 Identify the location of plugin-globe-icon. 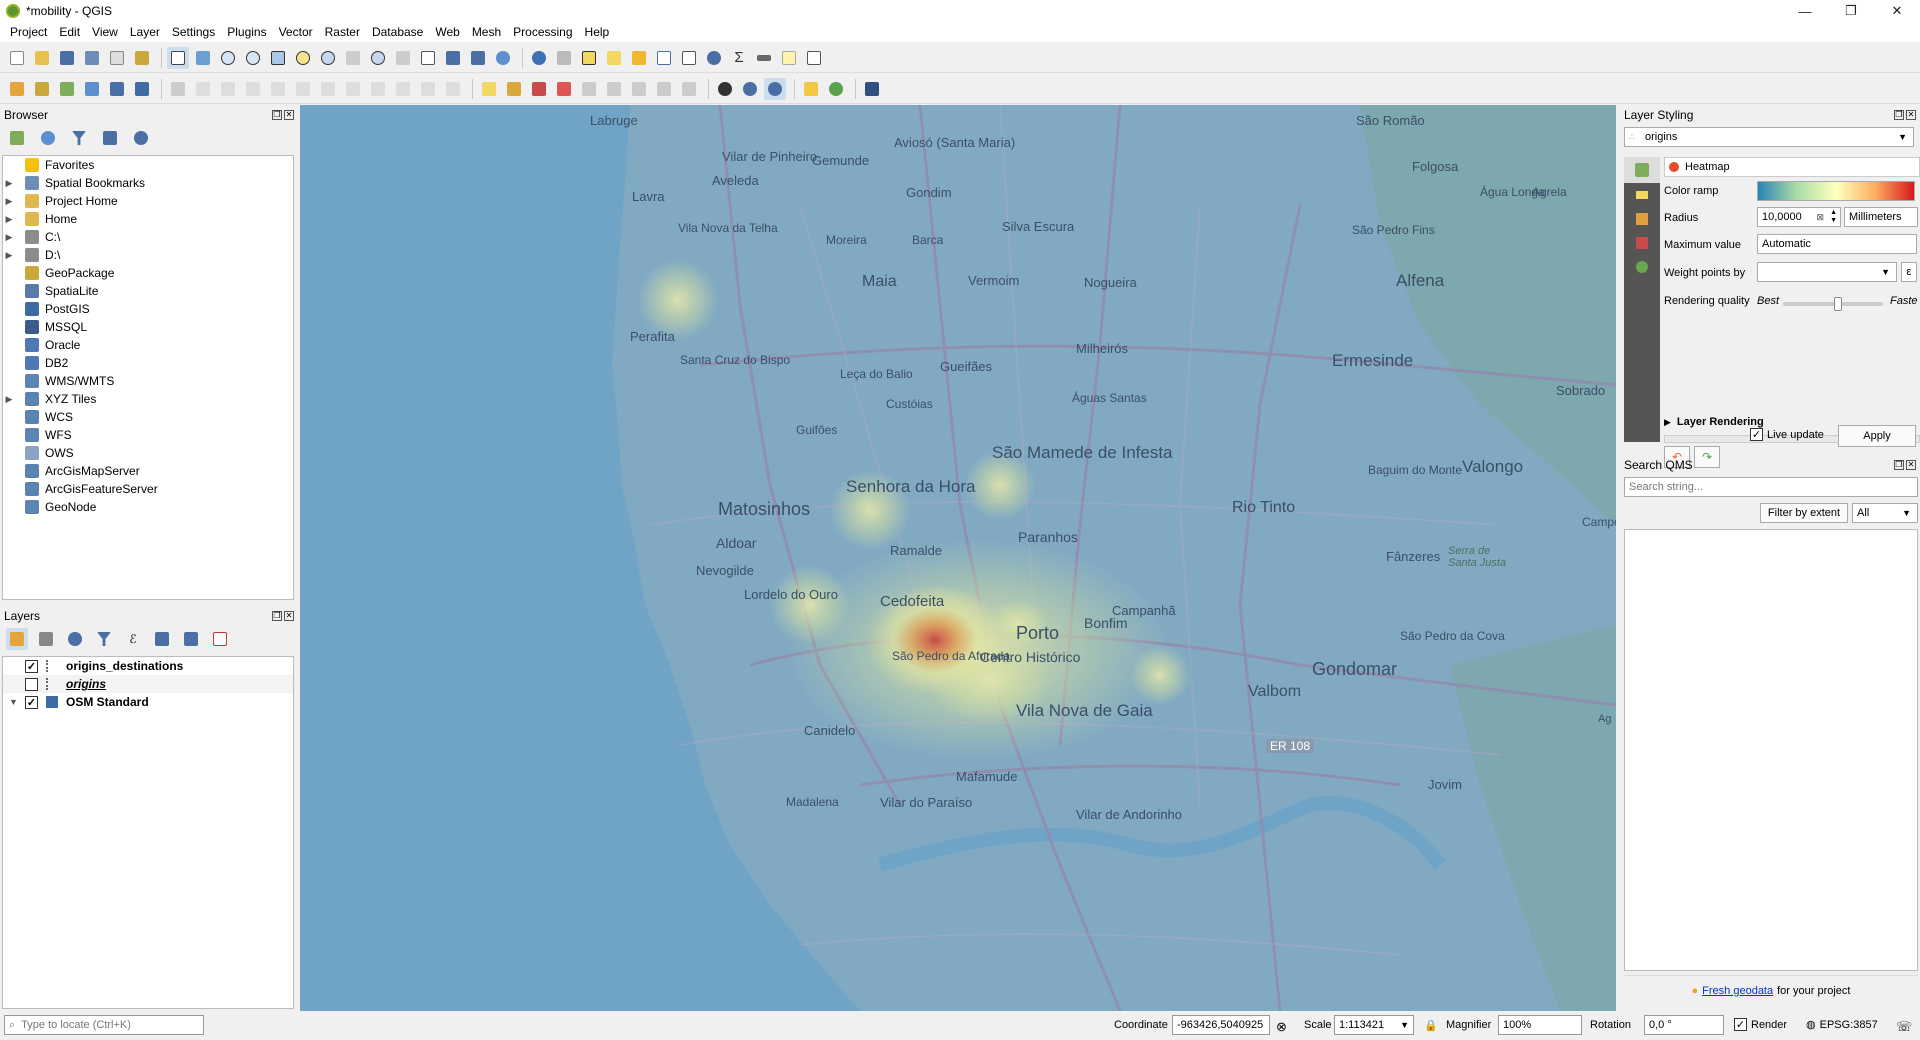
(836, 89).